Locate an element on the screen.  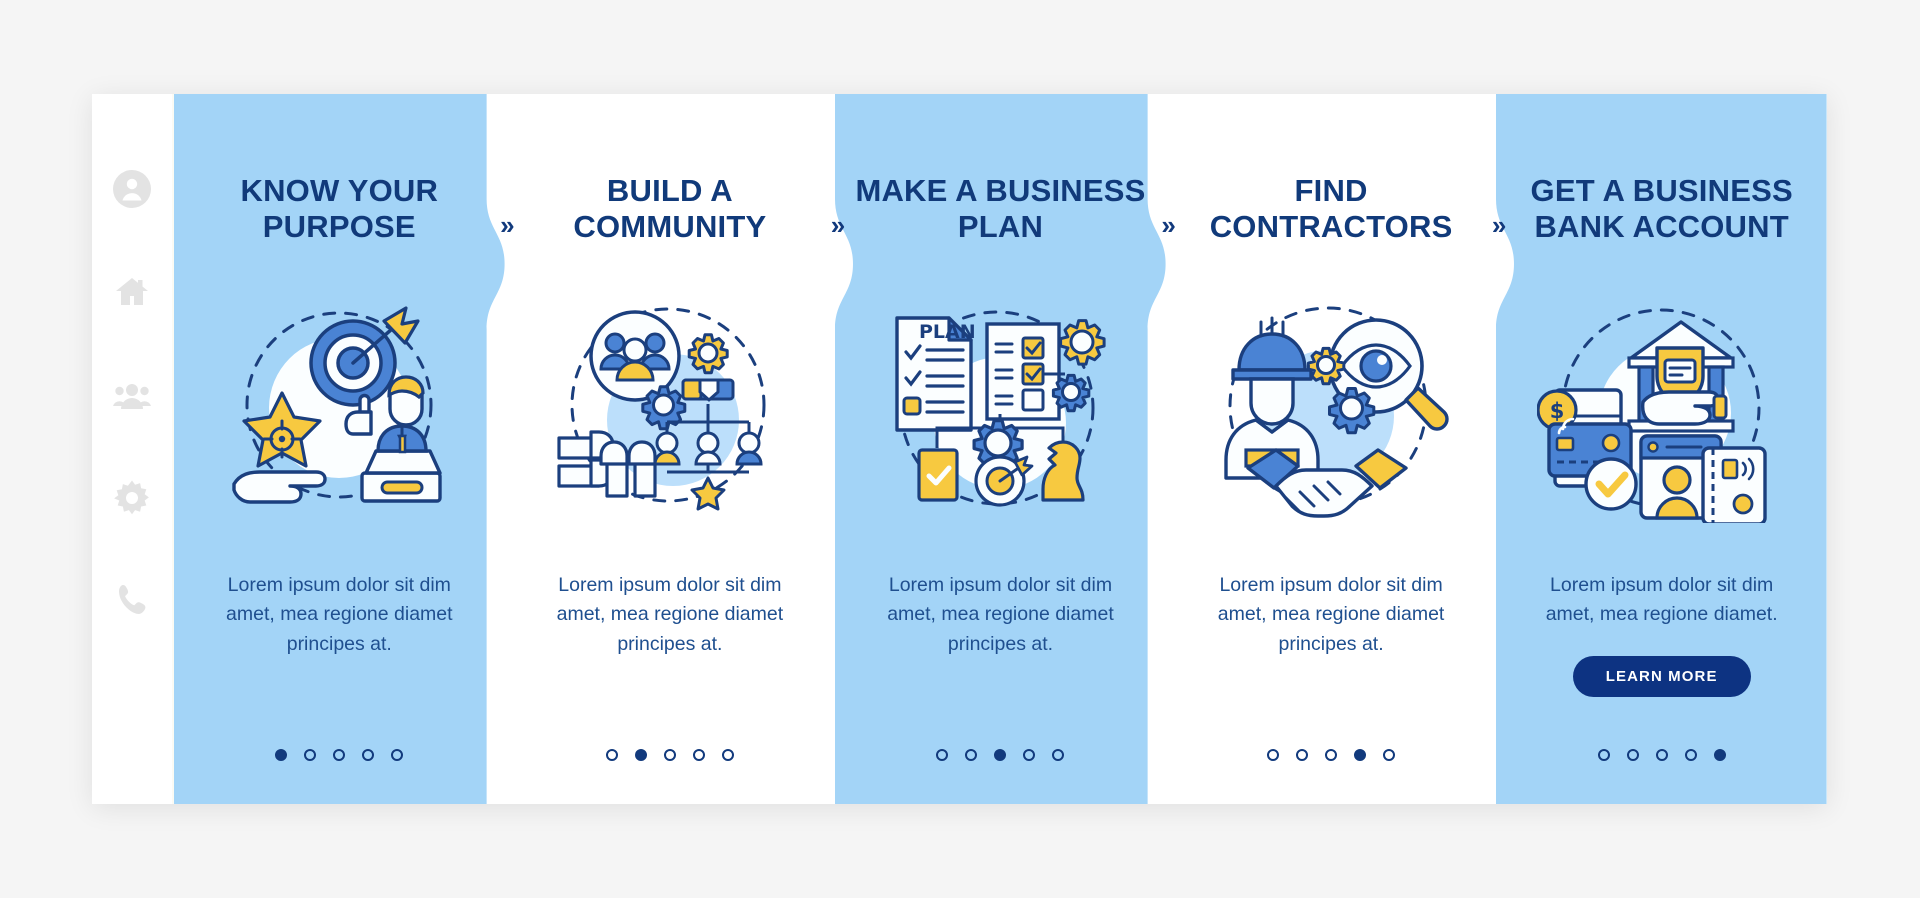
gear-icon is located at coordinates (132, 498).